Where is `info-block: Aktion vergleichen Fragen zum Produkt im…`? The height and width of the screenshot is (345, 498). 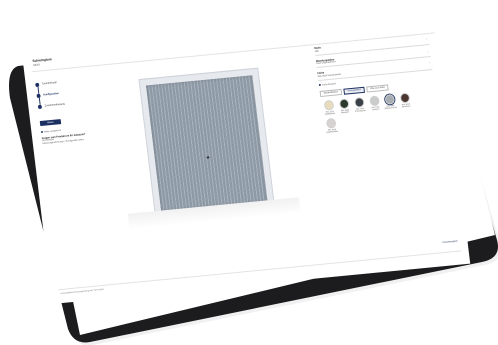
info-block: Aktion vergleichen Fragen zum Produkt im… is located at coordinates (70, 136).